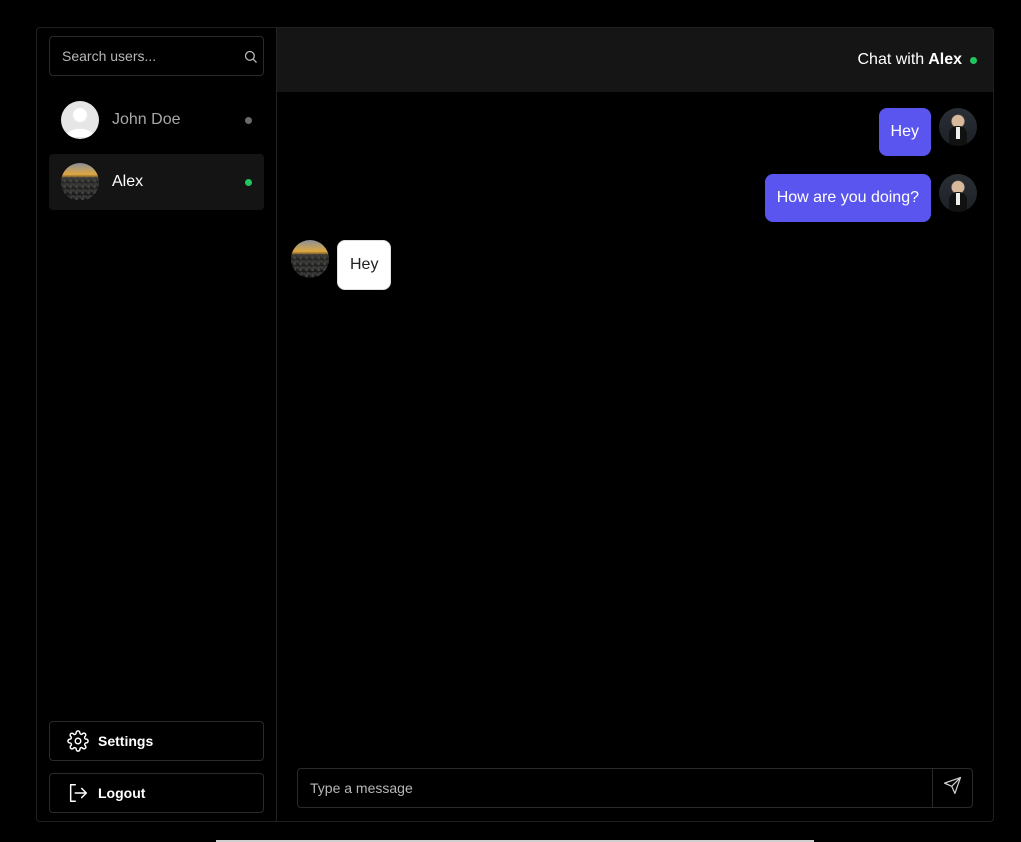 The width and height of the screenshot is (1021, 842). I want to click on sidebar-actions: Settings Logout, so click(156, 761).